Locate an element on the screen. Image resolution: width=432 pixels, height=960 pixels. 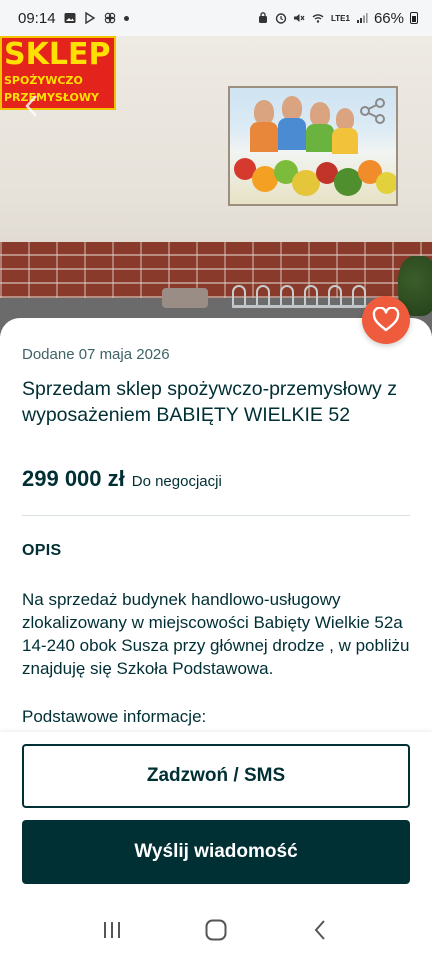
signal-icon is located at coordinates (362, 18).